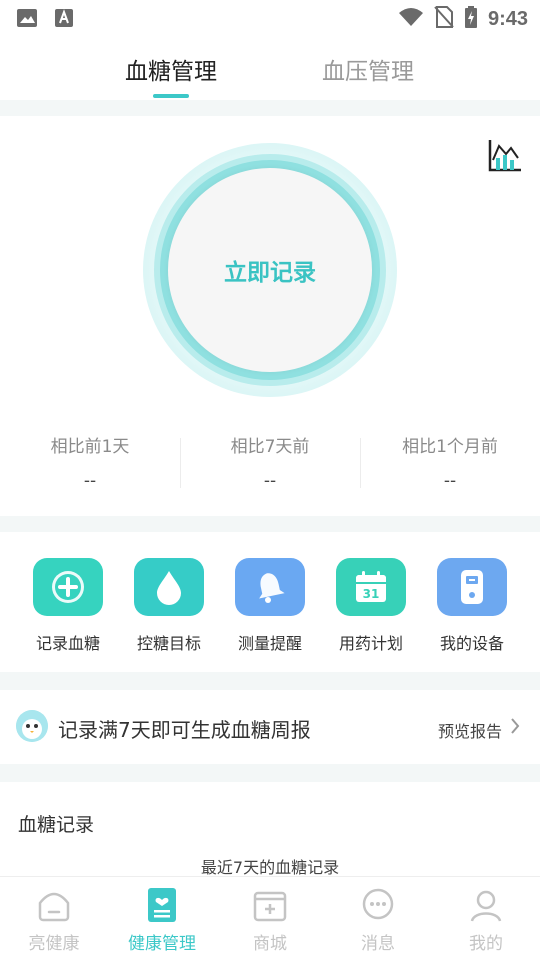 The image size is (540, 960). Describe the element at coordinates (27, 20) in the screenshot. I see `image-icon` at that location.